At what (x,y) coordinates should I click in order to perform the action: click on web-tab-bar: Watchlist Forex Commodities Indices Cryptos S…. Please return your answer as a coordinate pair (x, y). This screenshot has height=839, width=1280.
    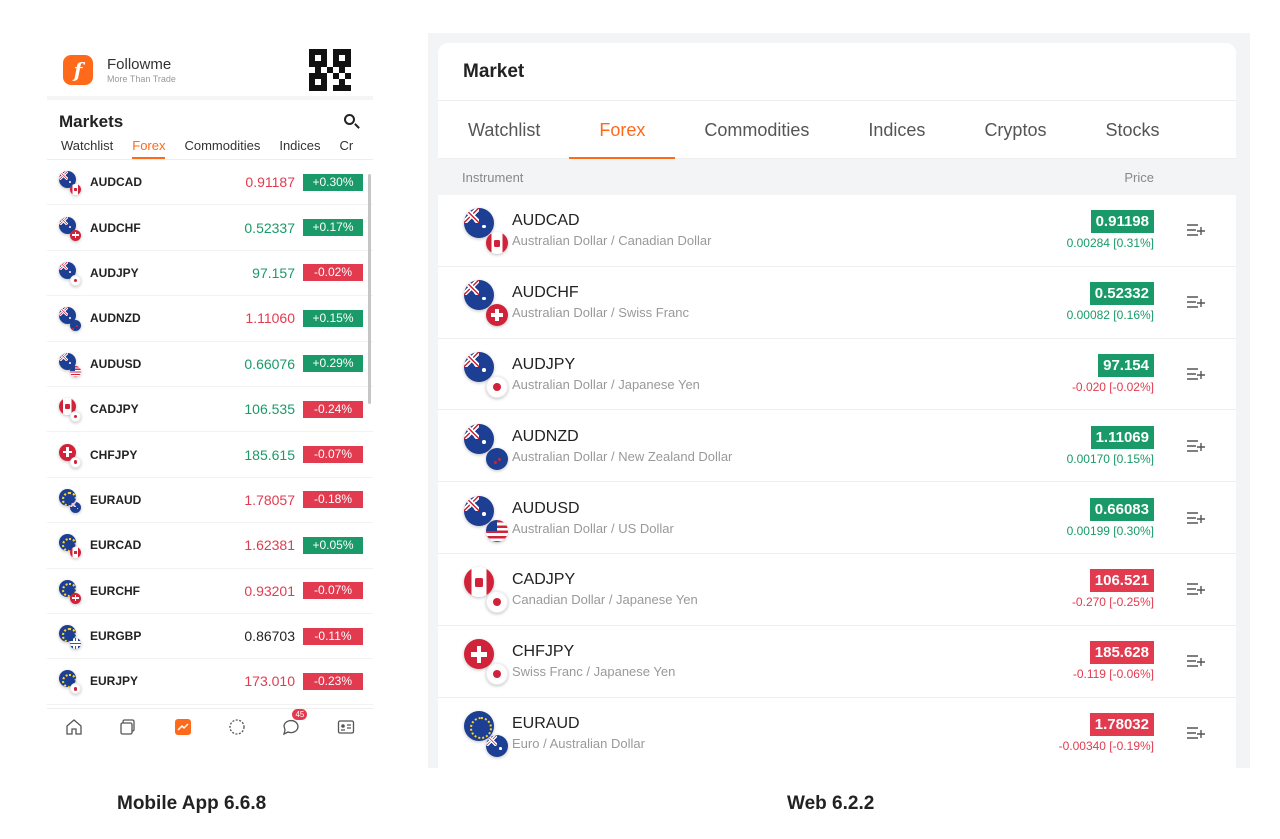
    Looking at the image, I should click on (837, 130).